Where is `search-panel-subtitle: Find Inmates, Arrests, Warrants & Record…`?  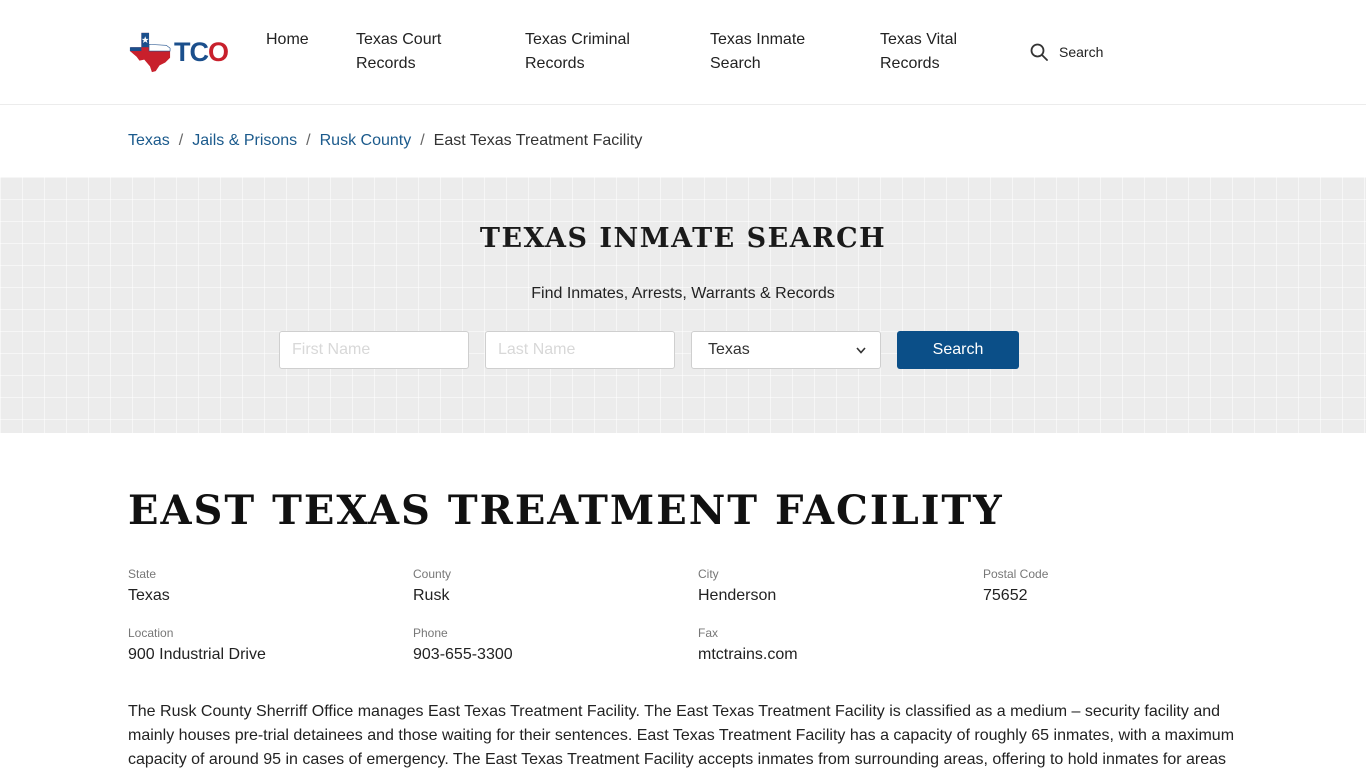 search-panel-subtitle: Find Inmates, Arrests, Warrants & Record… is located at coordinates (683, 293).